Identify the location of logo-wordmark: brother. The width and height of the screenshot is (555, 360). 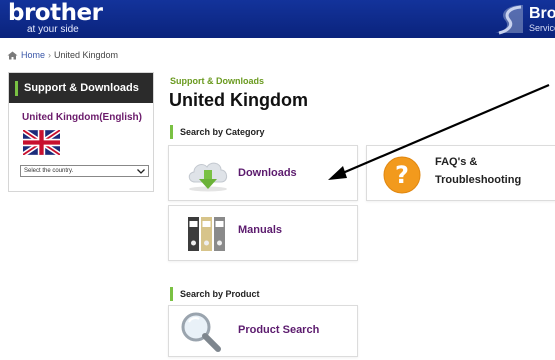
(55, 13).